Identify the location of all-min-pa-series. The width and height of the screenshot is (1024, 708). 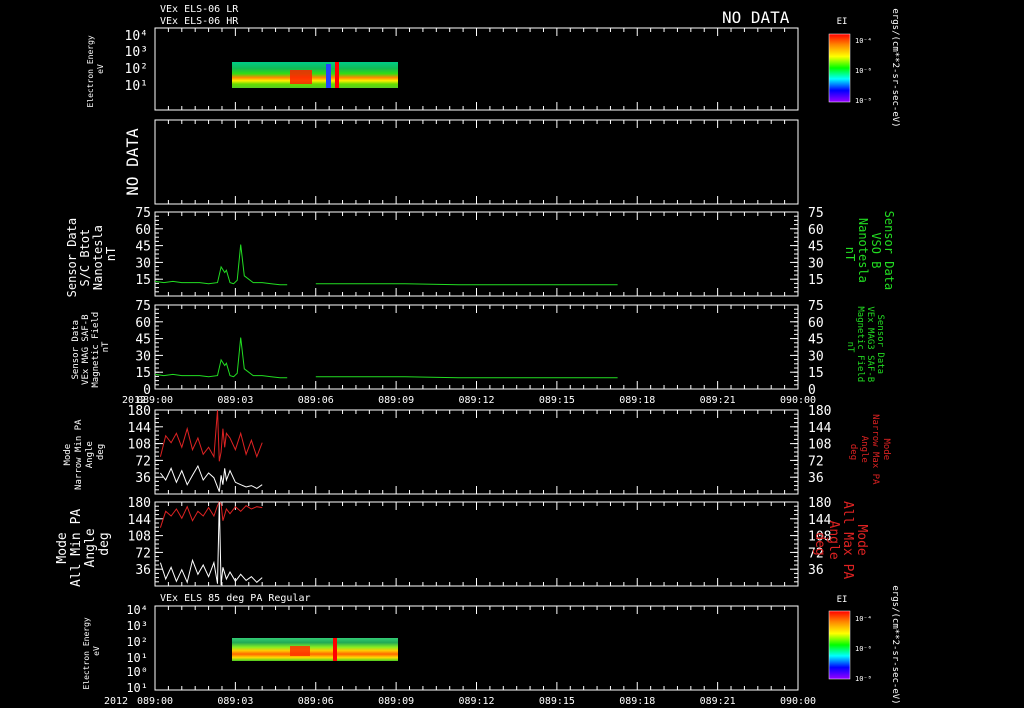
(211, 543).